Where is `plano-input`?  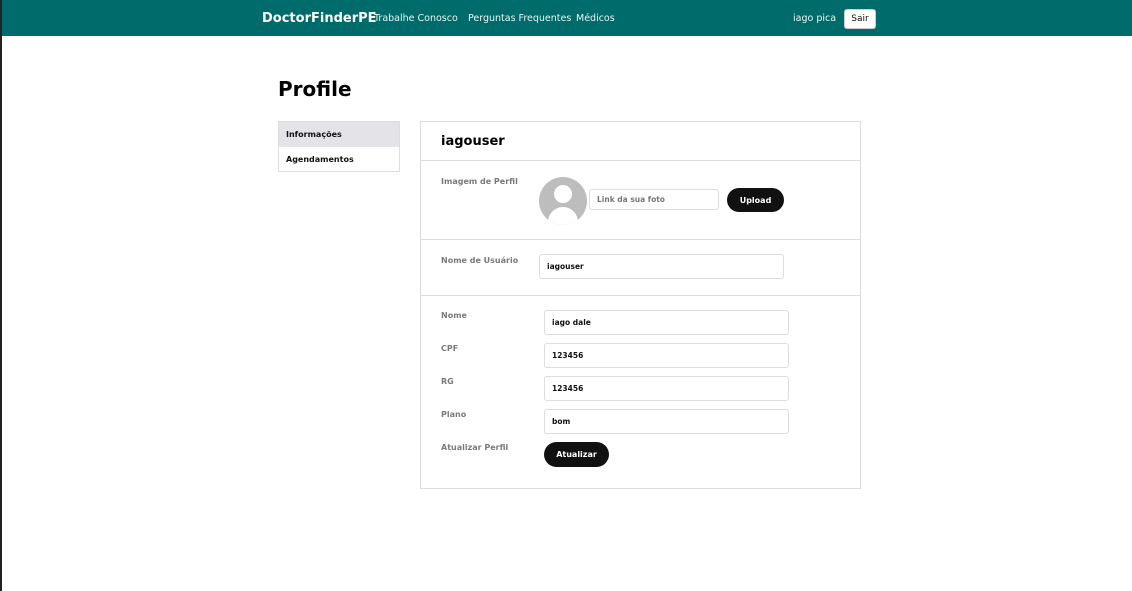 plano-input is located at coordinates (666, 421).